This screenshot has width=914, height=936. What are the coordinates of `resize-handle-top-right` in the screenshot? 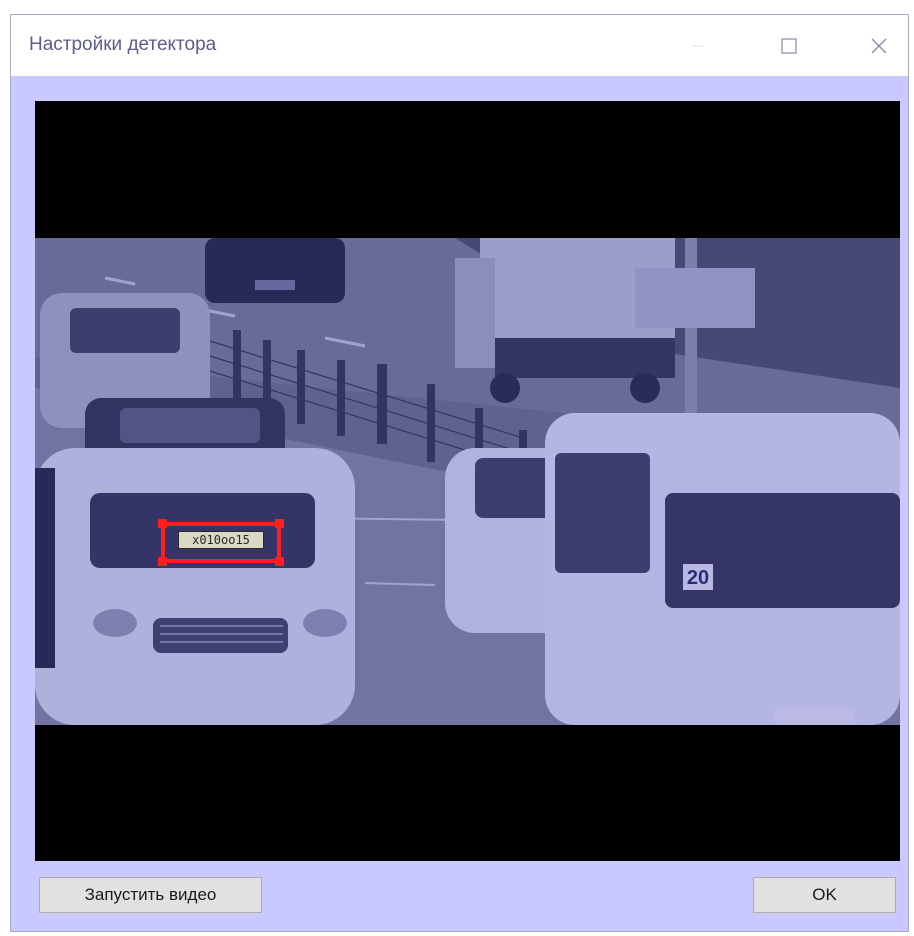 It's located at (279, 523).